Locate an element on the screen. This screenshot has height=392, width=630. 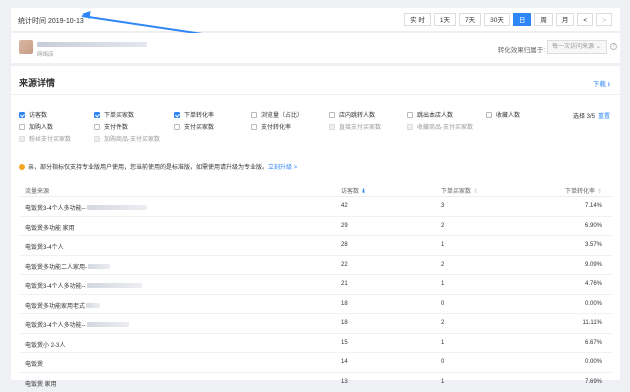
metric-checkbox: 店内跳转人数 is located at coordinates (352, 114).